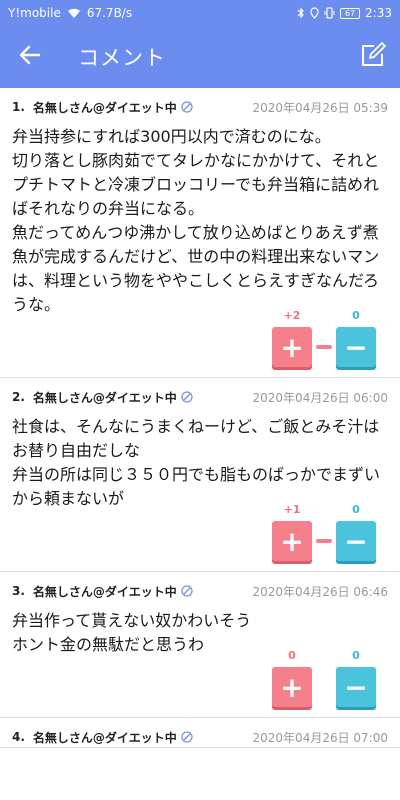  Describe the element at coordinates (329, 13) in the screenshot. I see `vibrate-icon` at that location.